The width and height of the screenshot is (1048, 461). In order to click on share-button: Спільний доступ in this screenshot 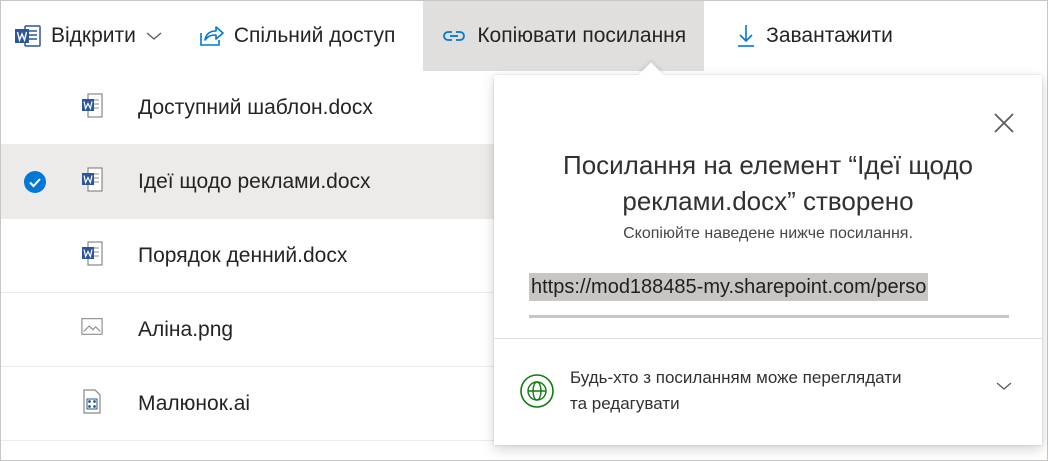, I will do `click(292, 36)`.